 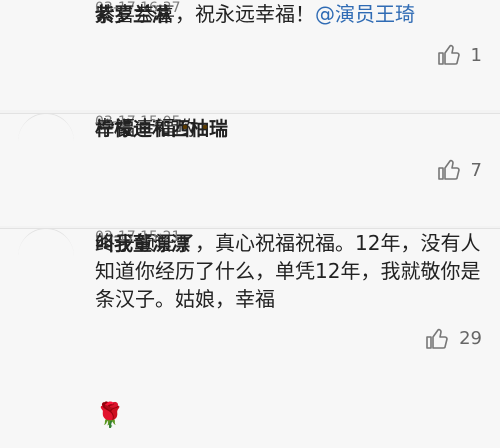 I want to click on comment-body: 幸福幸福哟, so click(x=145, y=128).